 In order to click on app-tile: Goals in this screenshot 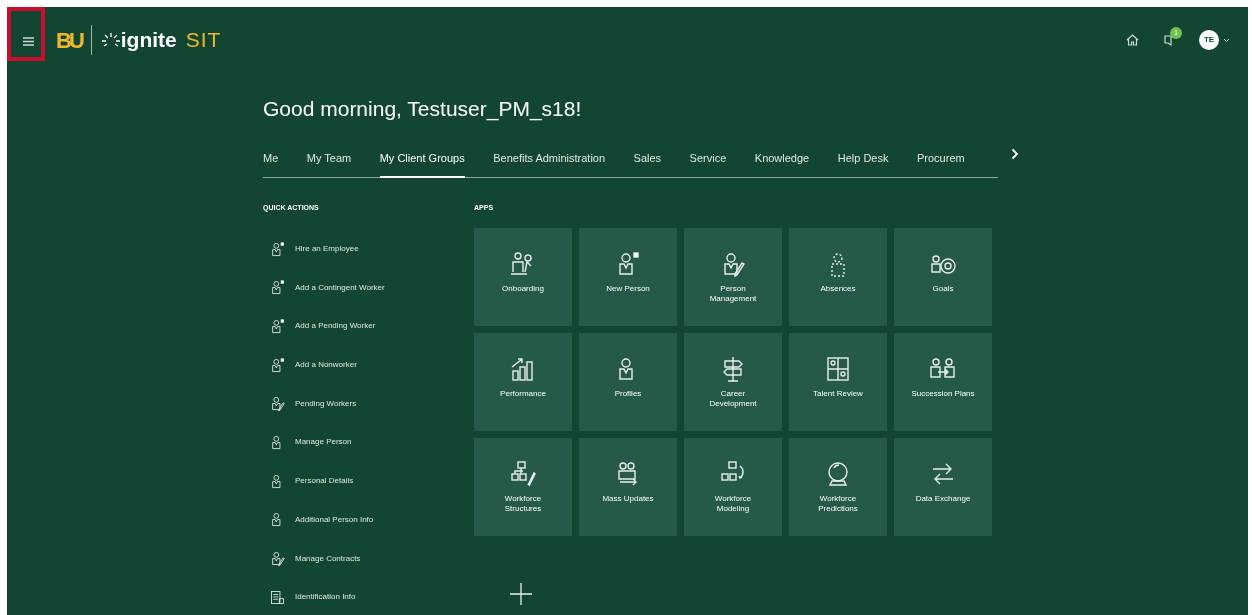, I will do `click(943, 276)`.